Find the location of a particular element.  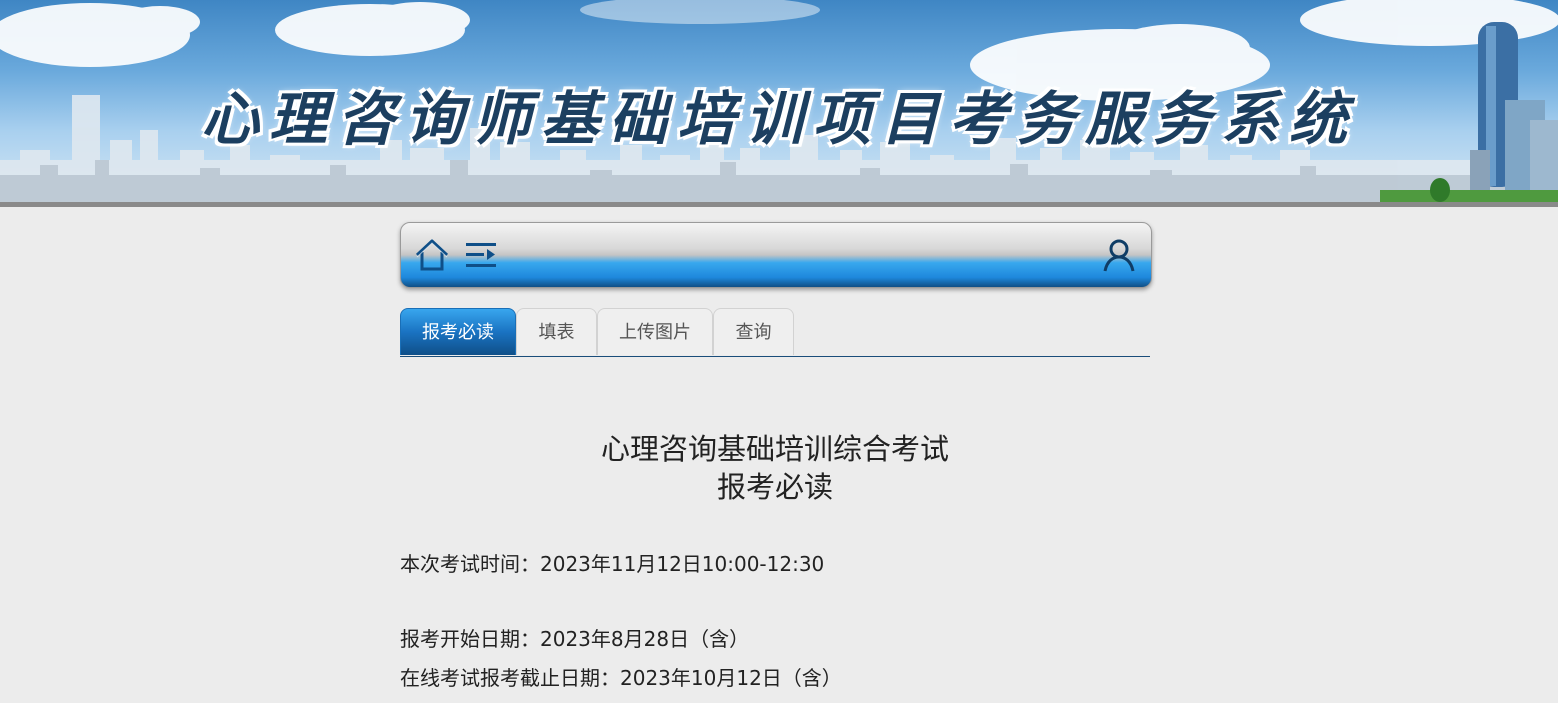

tab-upload-photo: 上传图片 is located at coordinates (655, 331).